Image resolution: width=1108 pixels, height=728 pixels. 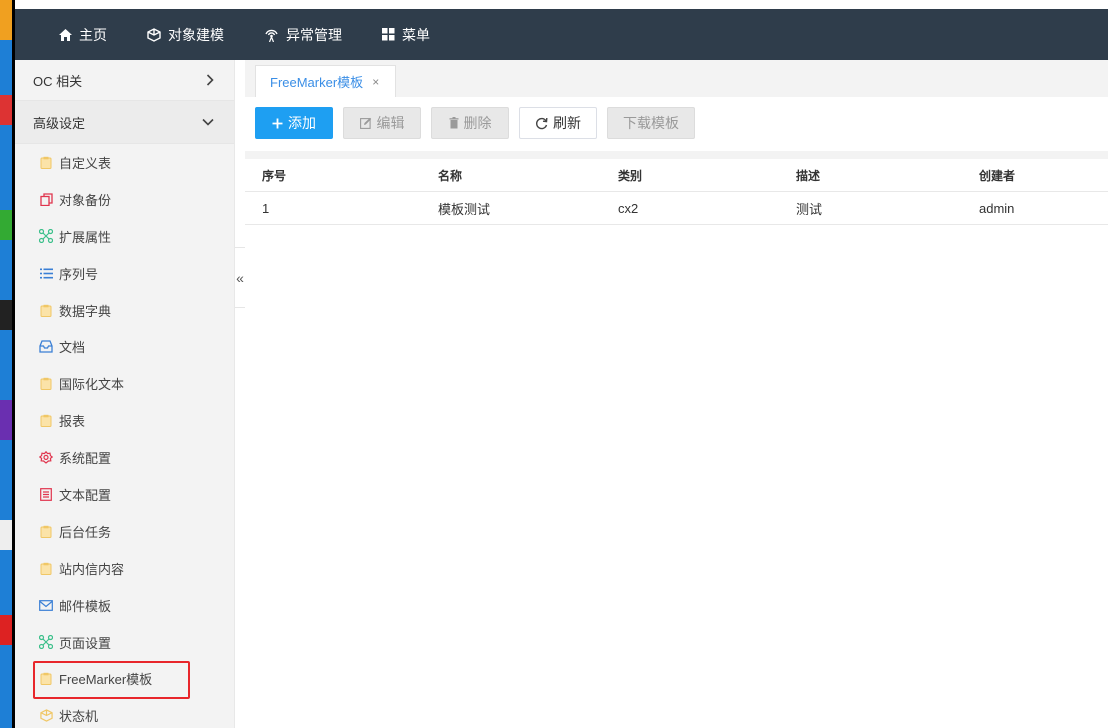 What do you see at coordinates (124, 162) in the screenshot?
I see `sidebar-item-custom-table: 自定义表` at bounding box center [124, 162].